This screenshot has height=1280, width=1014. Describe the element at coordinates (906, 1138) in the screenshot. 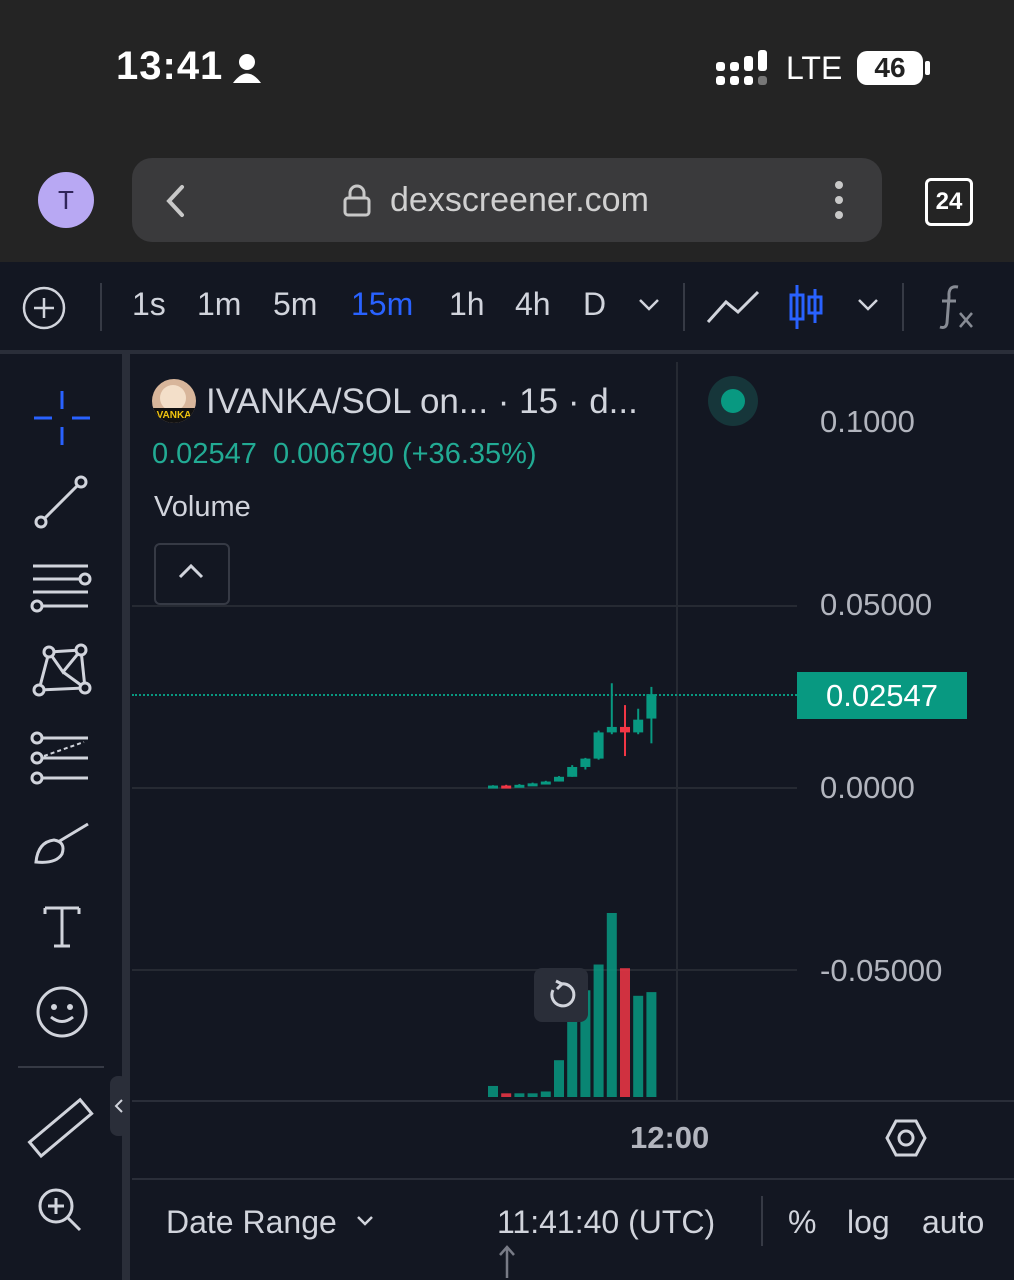

I see `chart-settings-icon` at that location.